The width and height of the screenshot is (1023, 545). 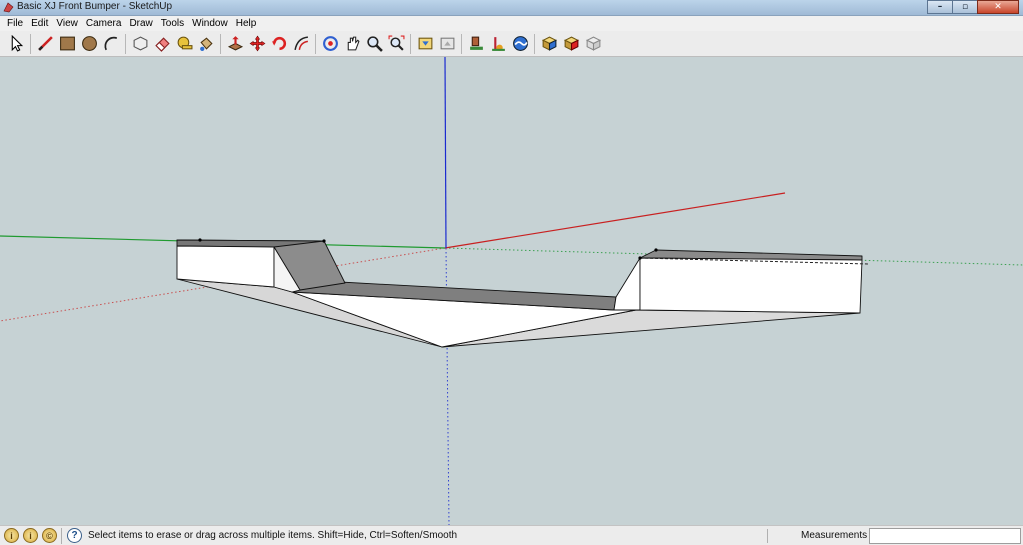 What do you see at coordinates (511, 8) in the screenshot?
I see `title-bar: Basic XJ Front Bumper - SketchUp – ▫ ✕` at bounding box center [511, 8].